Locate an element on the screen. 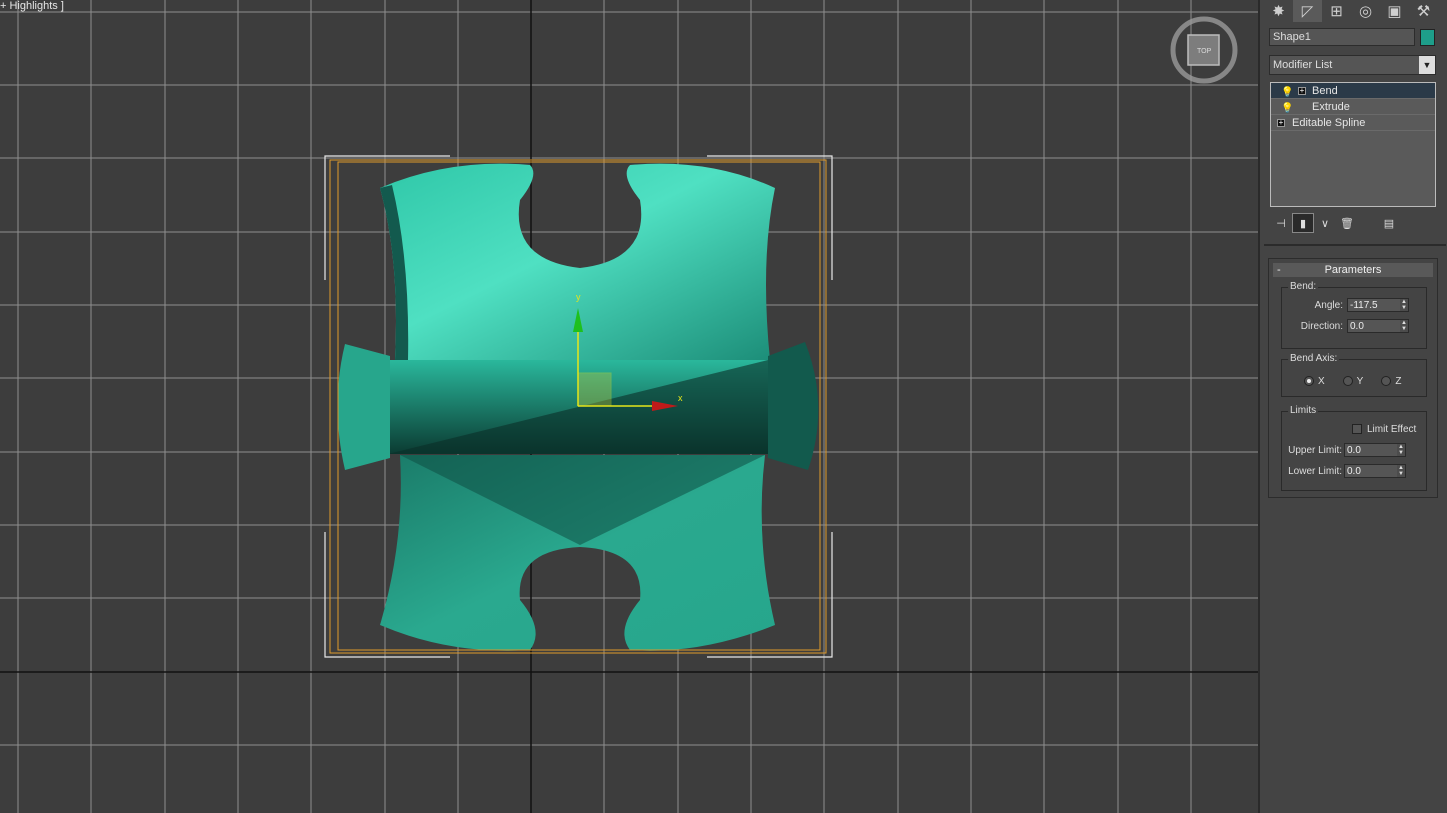 This screenshot has width=1447, height=813. direction-spinner: ▲▼ is located at coordinates (1378, 326).